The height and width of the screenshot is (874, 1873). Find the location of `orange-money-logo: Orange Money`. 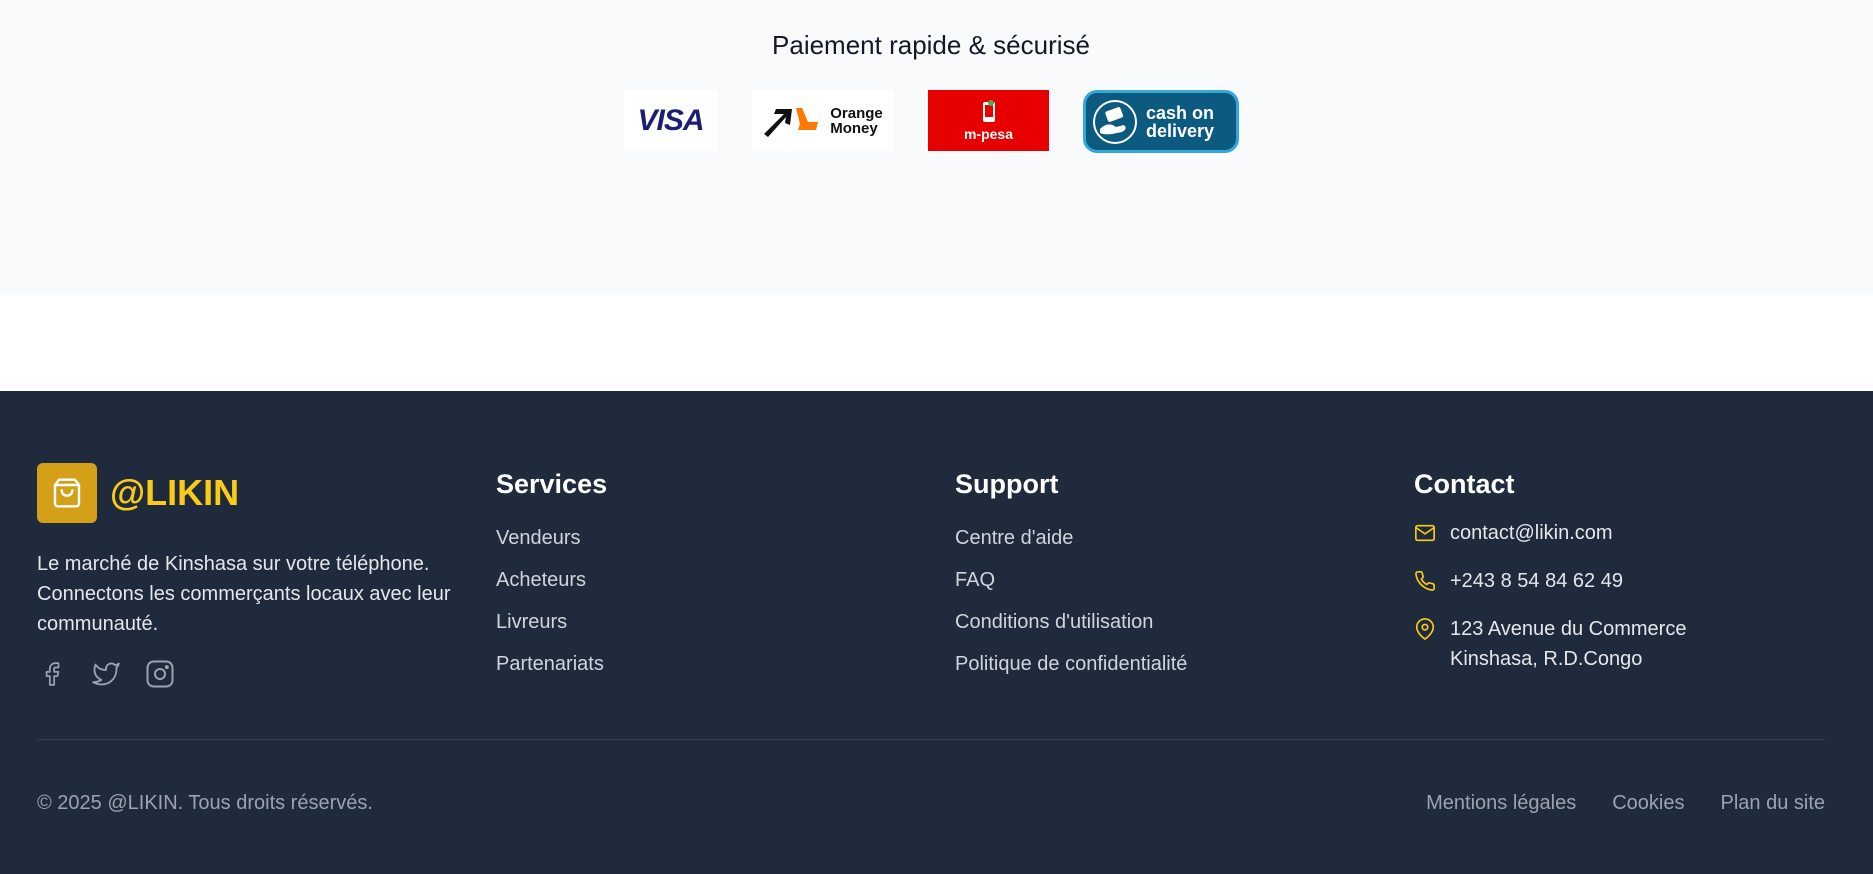

orange-money-logo: Orange Money is located at coordinates (822, 120).